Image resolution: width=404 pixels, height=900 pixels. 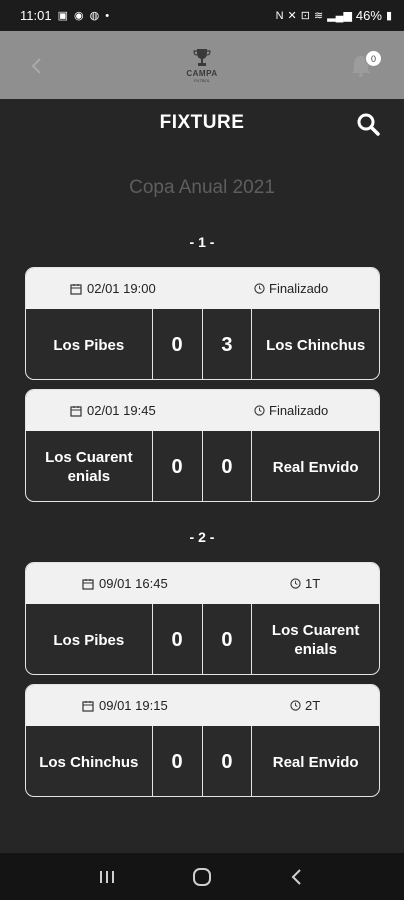 I want to click on match-status-text: 2T, so click(x=313, y=705).